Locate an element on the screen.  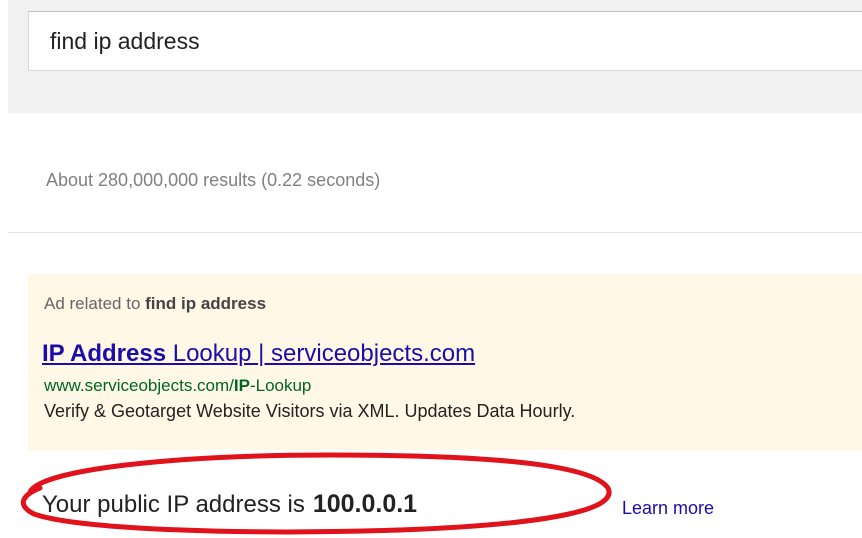
search-input: find ip address is located at coordinates (445, 41).